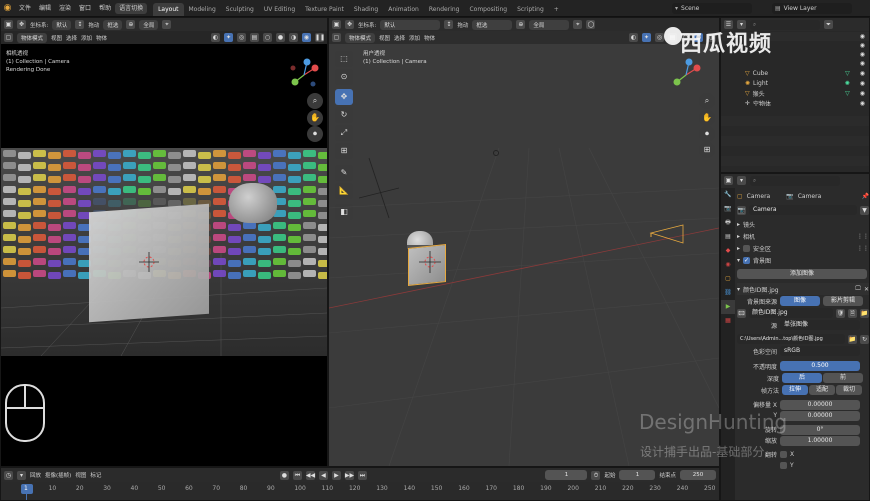  Describe the element at coordinates (284, 475) in the screenshot. I see `record-icon: ●` at that location.